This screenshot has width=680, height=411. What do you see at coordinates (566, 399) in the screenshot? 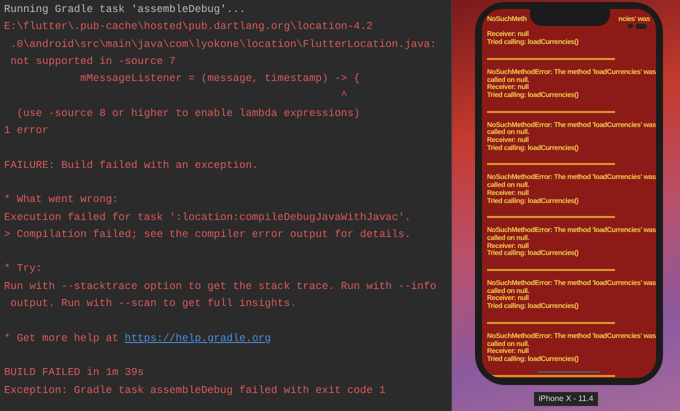
I see `device-label: iPhone X - 11.4` at bounding box center [566, 399].